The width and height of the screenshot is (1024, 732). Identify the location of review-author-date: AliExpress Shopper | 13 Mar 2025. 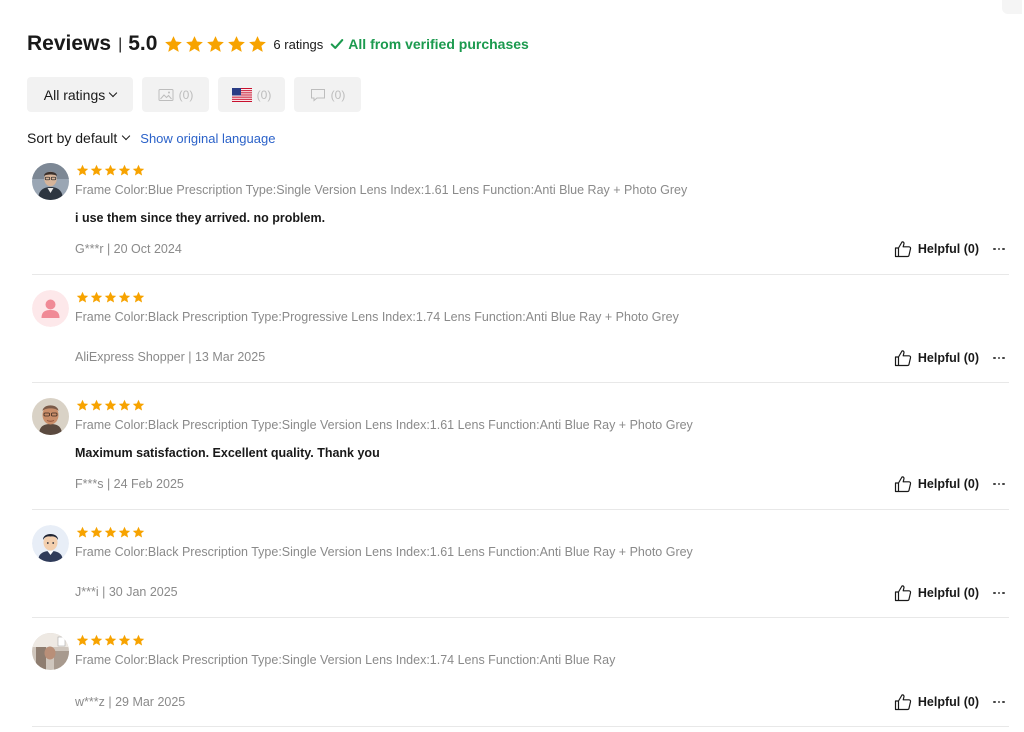
(170, 357).